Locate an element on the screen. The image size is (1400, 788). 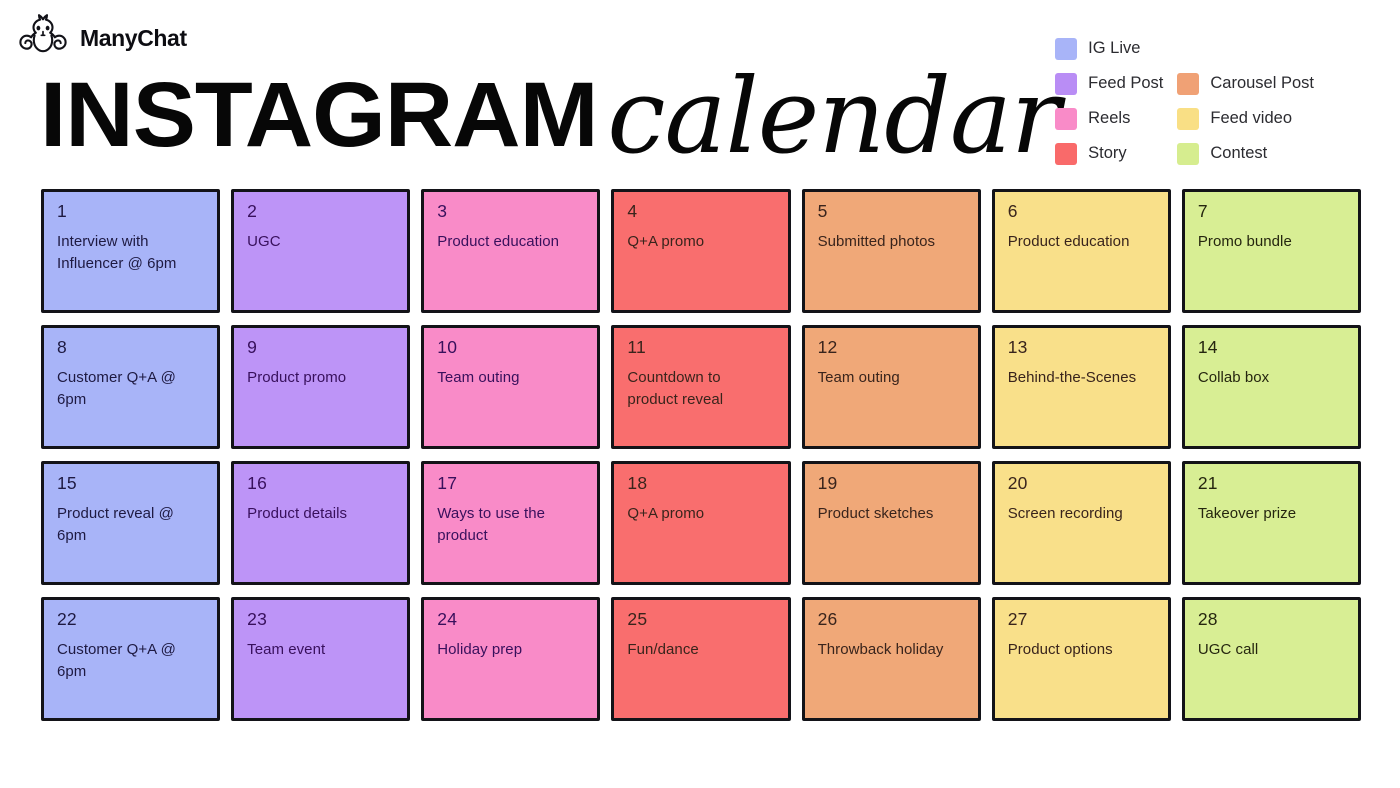
calendar-cell-5: 5 Submitted photos is located at coordinates (891, 251).